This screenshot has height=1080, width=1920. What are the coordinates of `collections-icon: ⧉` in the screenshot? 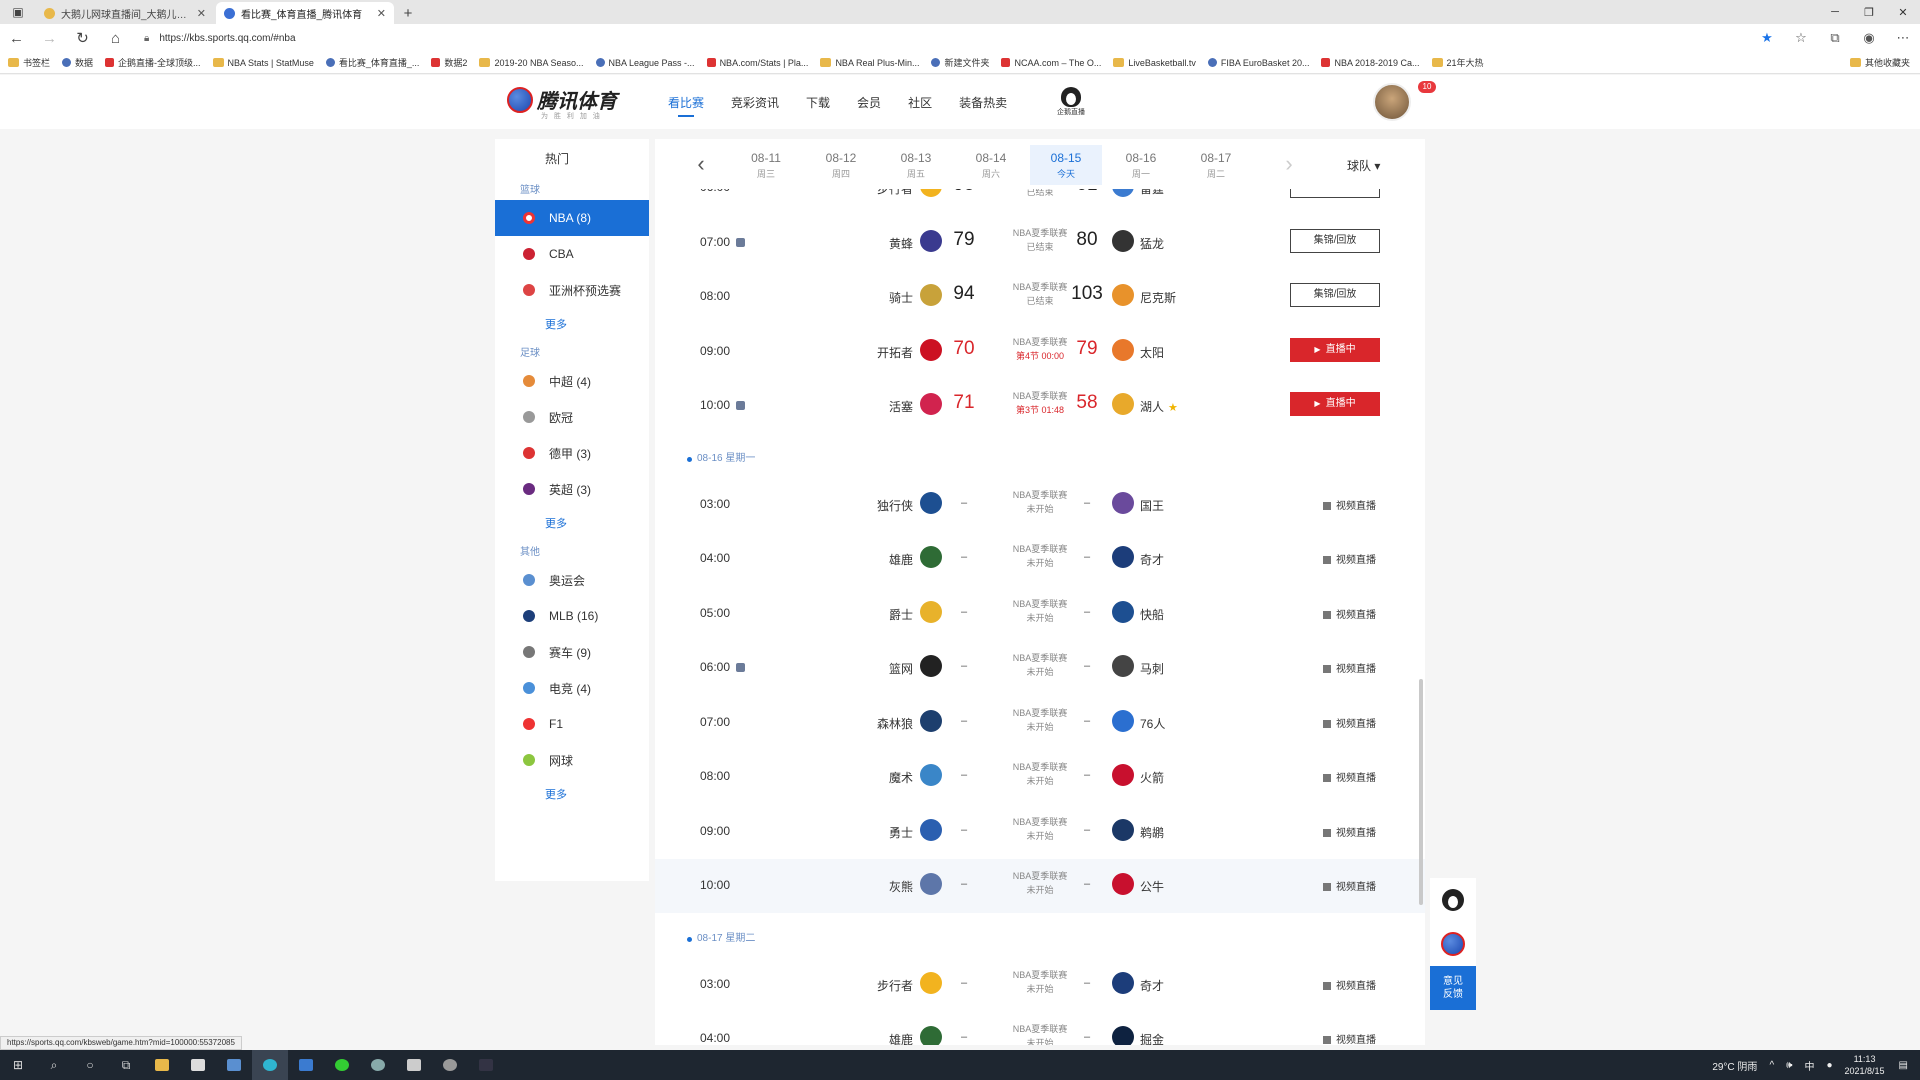 It's located at (1835, 38).